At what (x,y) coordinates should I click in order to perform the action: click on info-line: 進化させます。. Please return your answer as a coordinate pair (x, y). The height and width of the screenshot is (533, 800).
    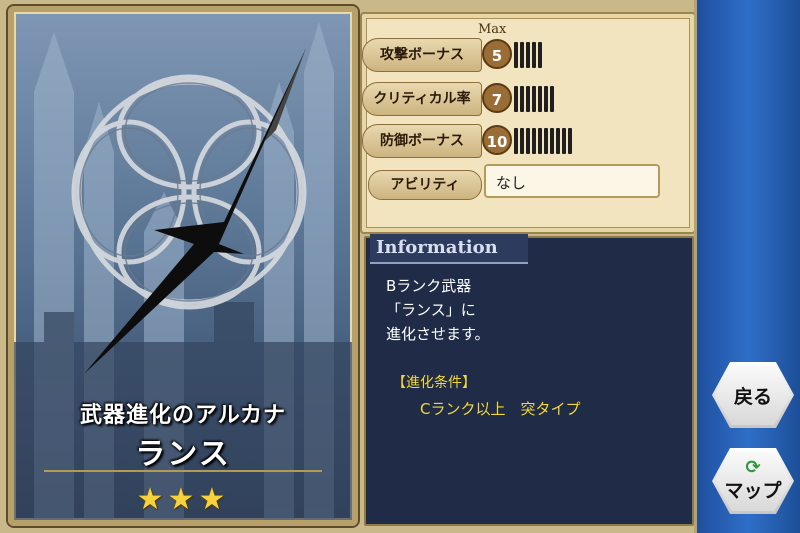
    Looking at the image, I should click on (438, 334).